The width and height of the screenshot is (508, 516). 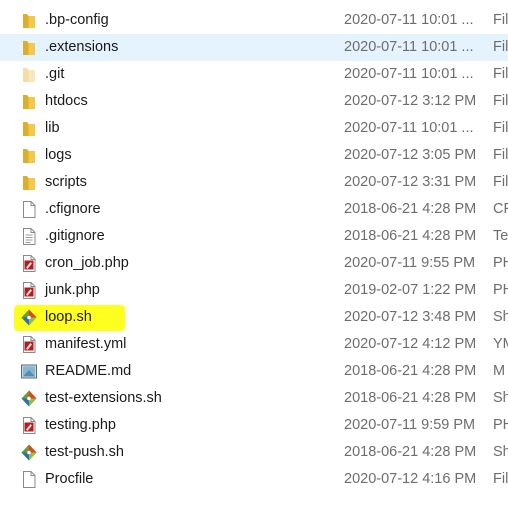 What do you see at coordinates (75, 236) in the screenshot?
I see `file-name: .gitignore` at bounding box center [75, 236].